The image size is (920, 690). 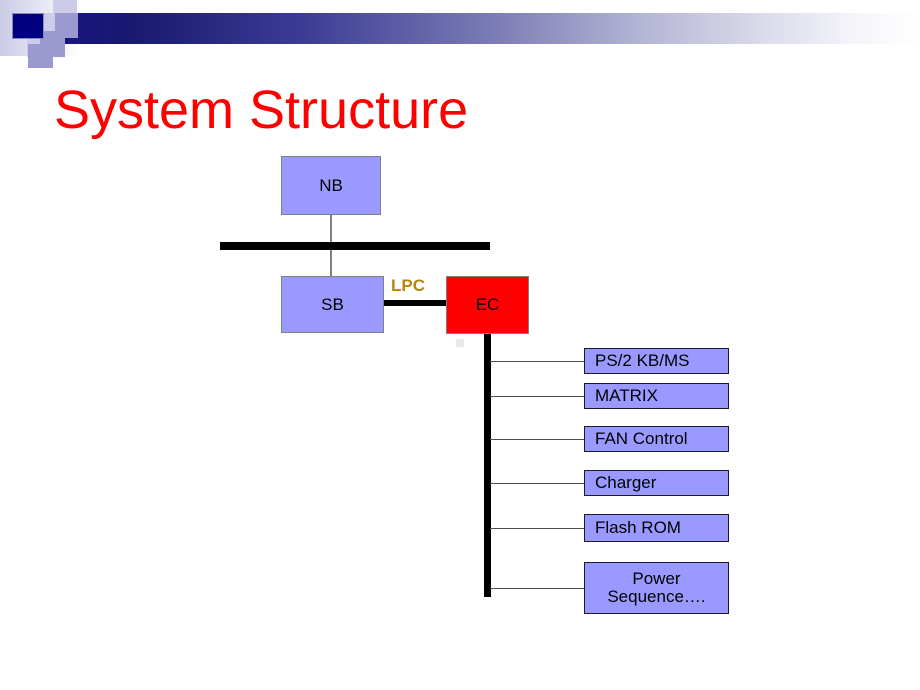 I want to click on connector-sb-to-ec, so click(x=415, y=303).